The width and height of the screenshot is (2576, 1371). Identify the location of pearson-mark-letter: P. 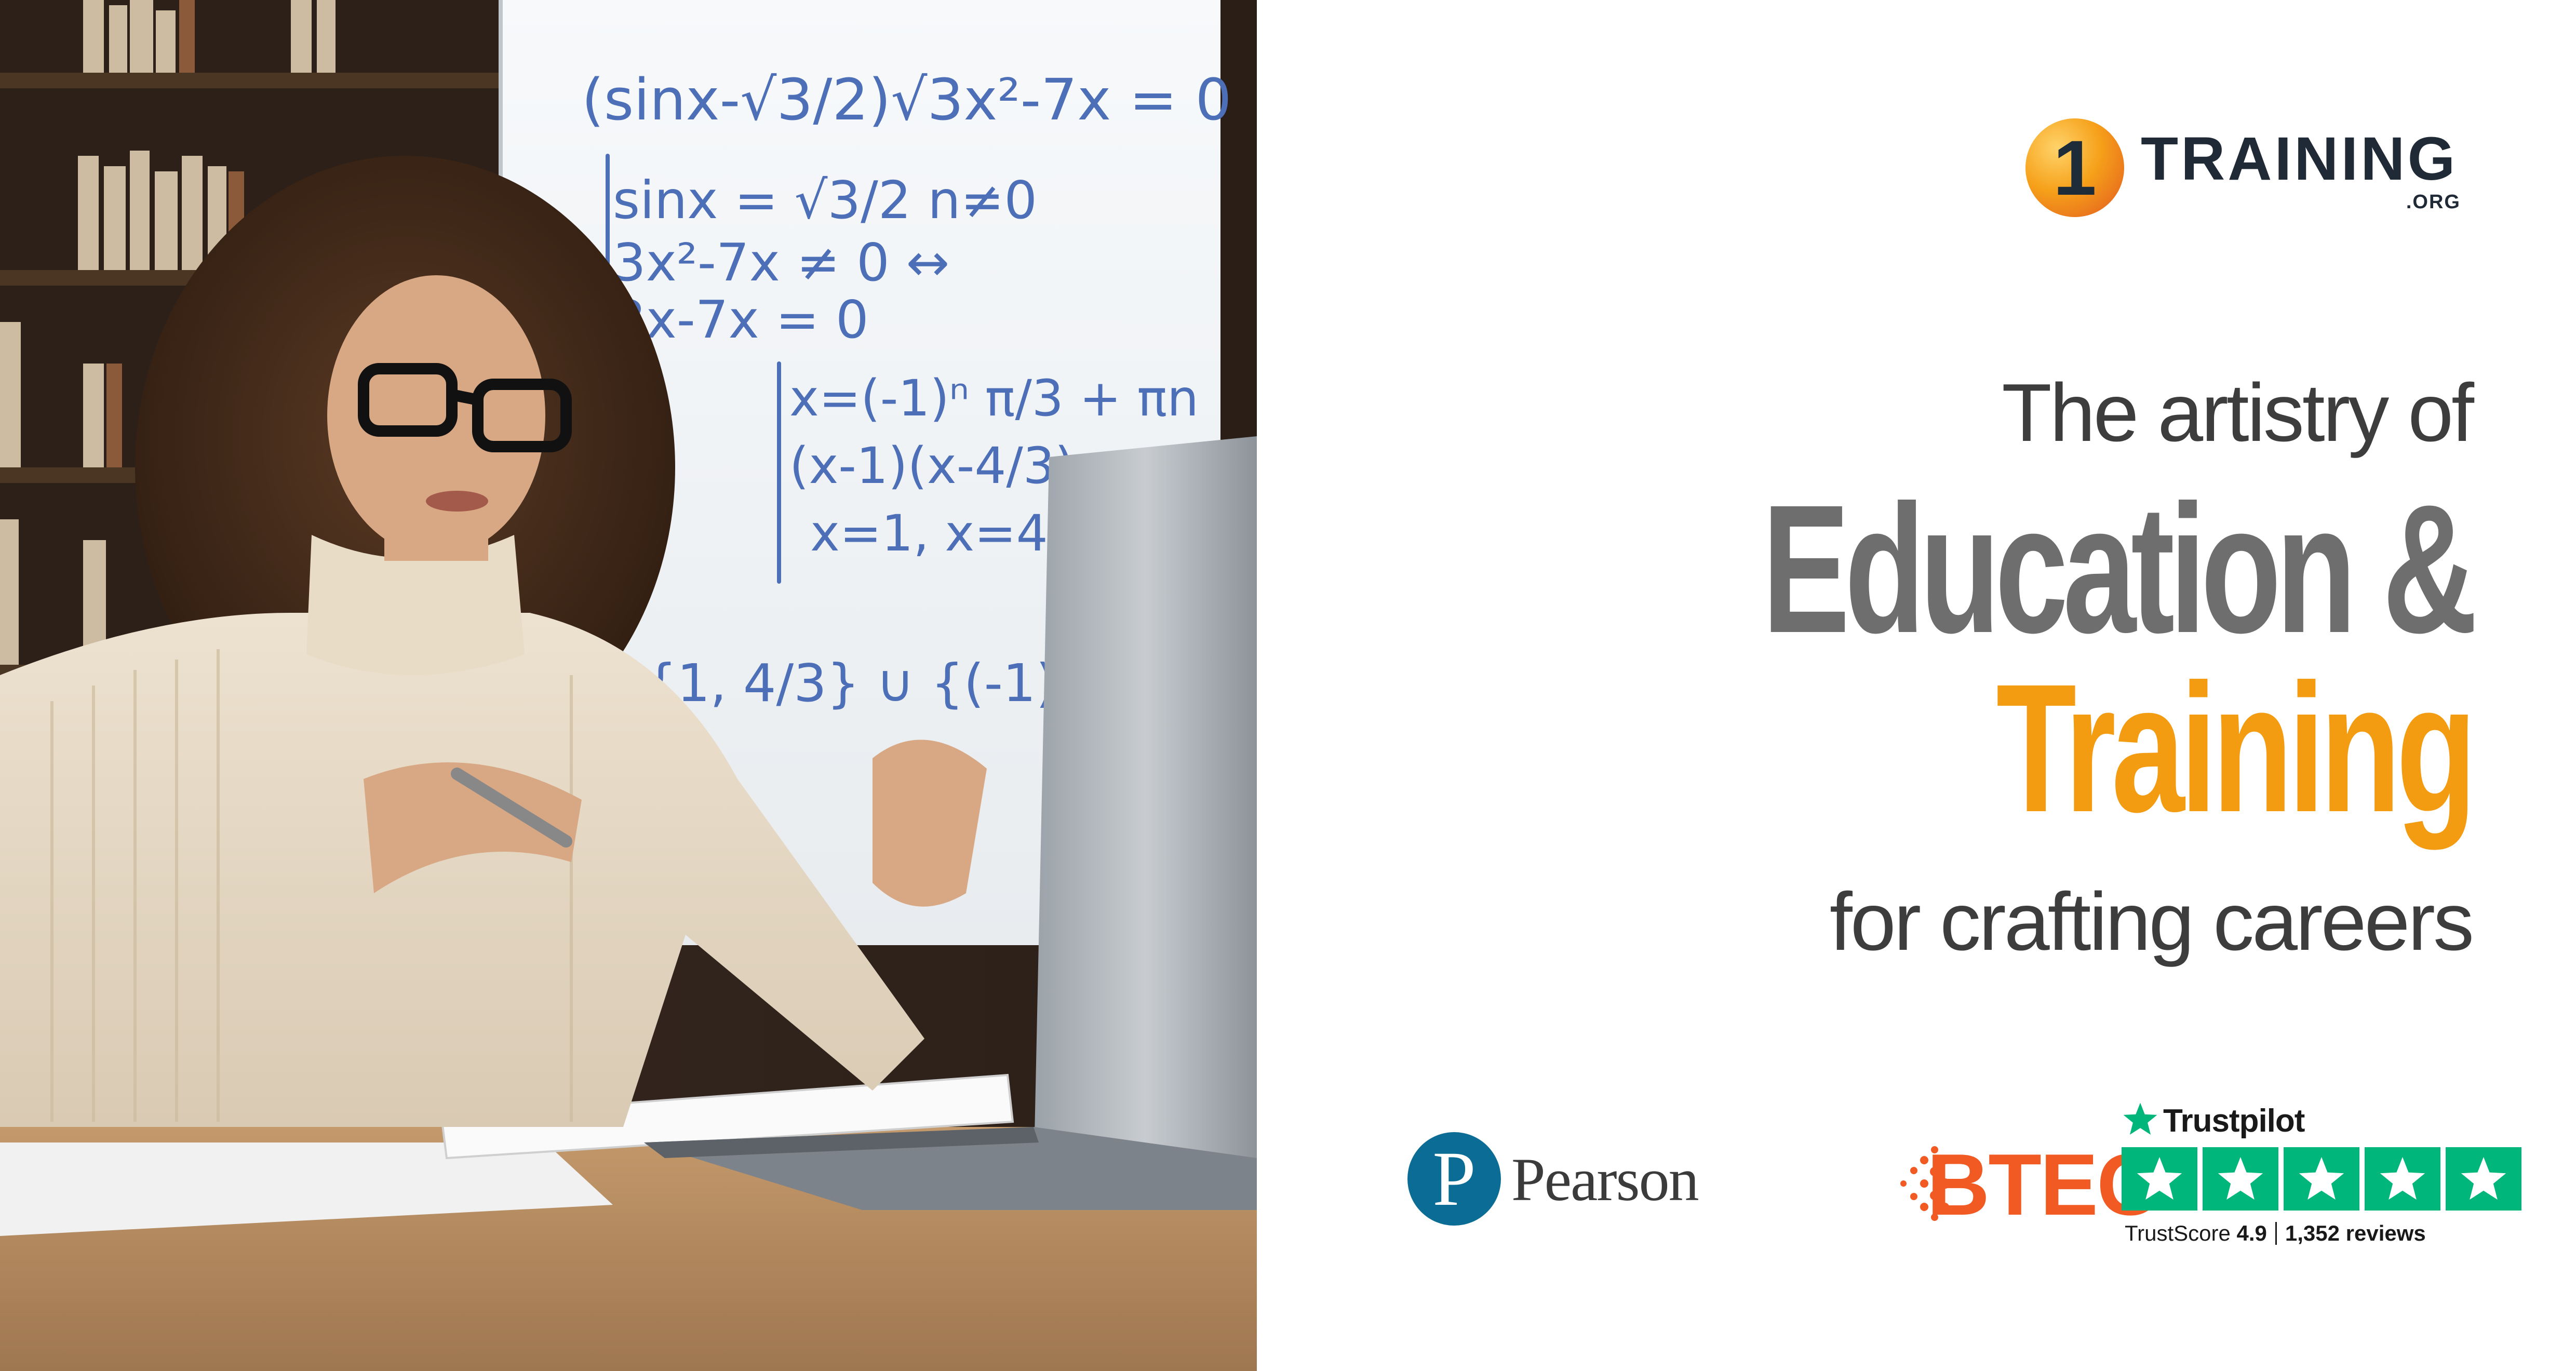
(1454, 1179).